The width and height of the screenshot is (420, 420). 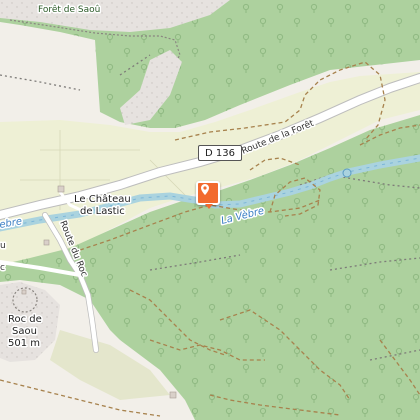 What do you see at coordinates (25, 319) in the screenshot?
I see `roc-label-line1: Roc de` at bounding box center [25, 319].